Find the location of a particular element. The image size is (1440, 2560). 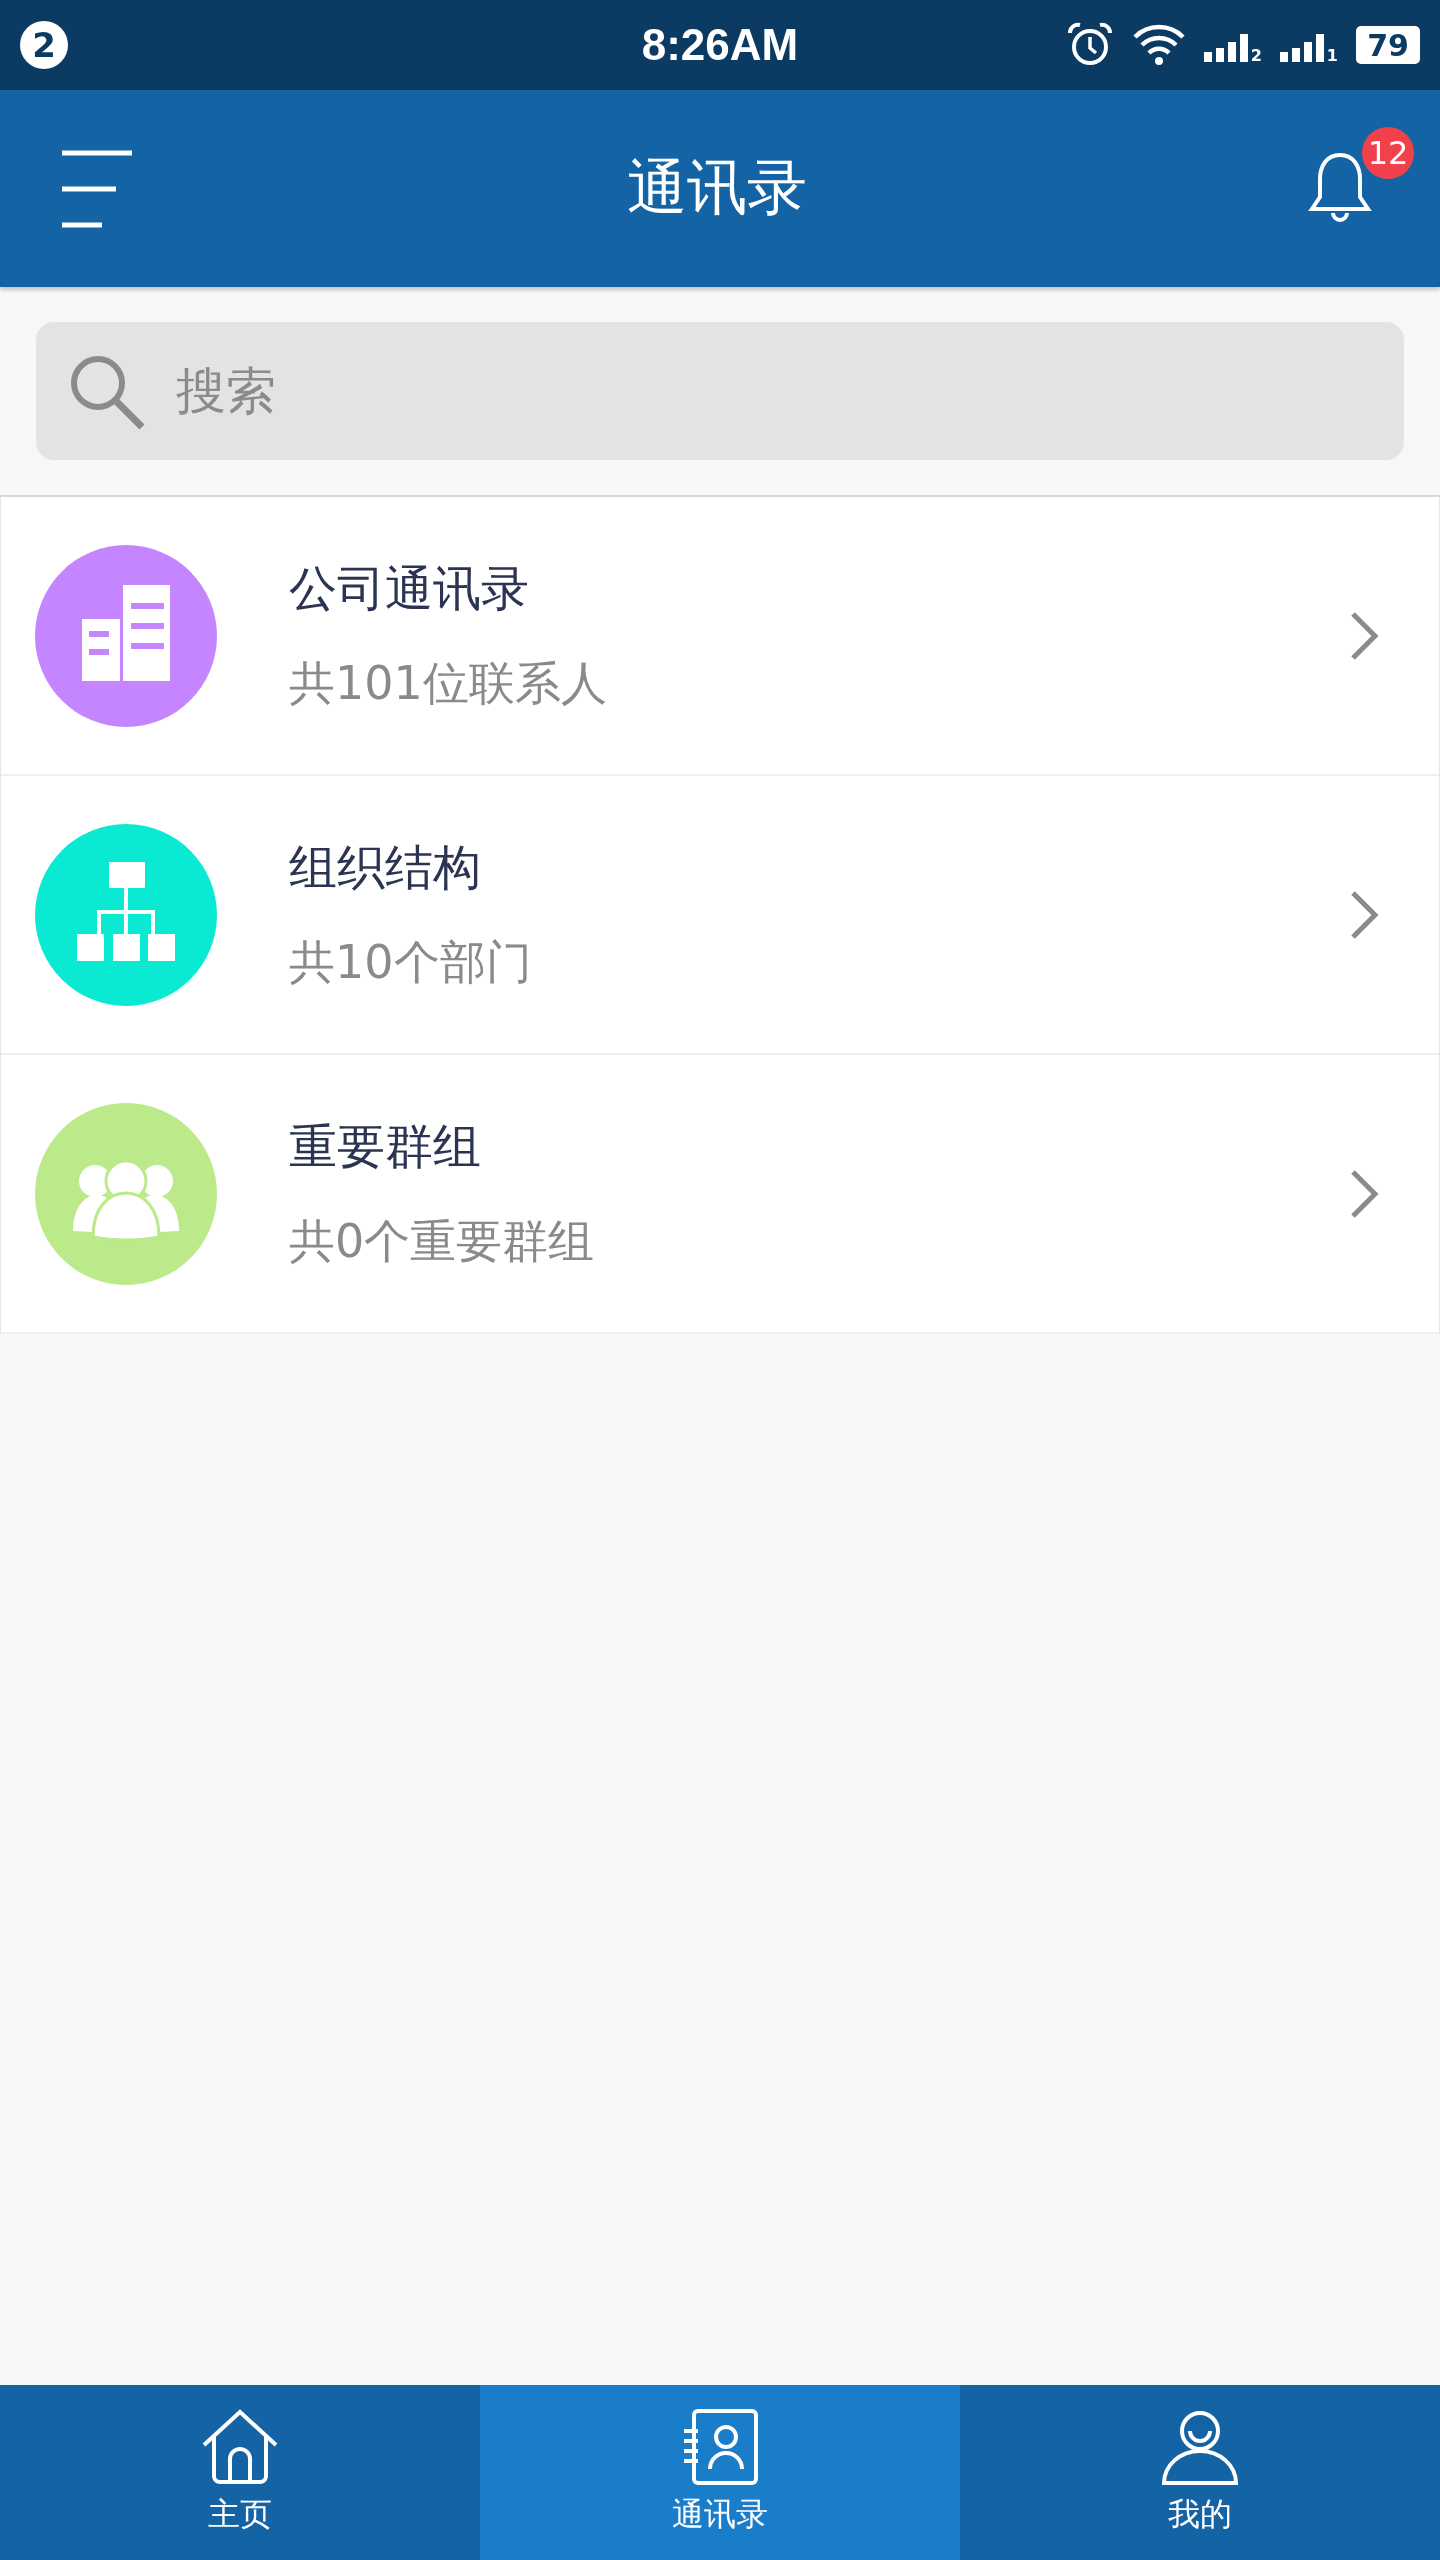

item-title: 组织结构 is located at coordinates (385, 867).